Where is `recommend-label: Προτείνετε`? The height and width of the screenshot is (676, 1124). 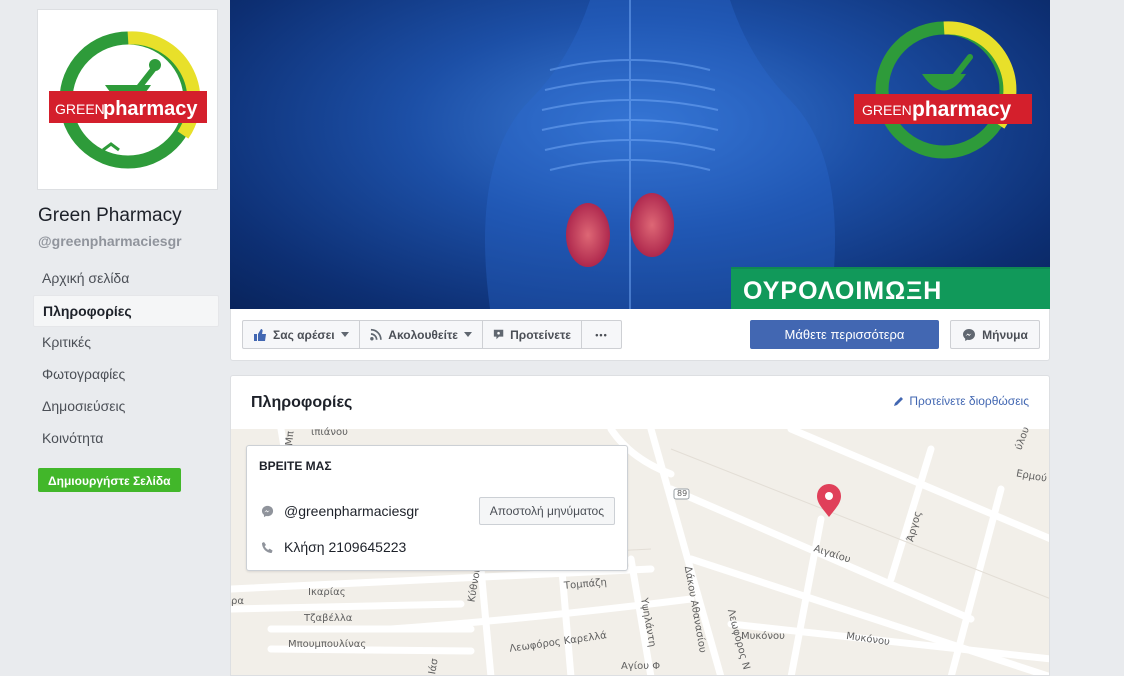 recommend-label: Προτείνετε is located at coordinates (540, 334).